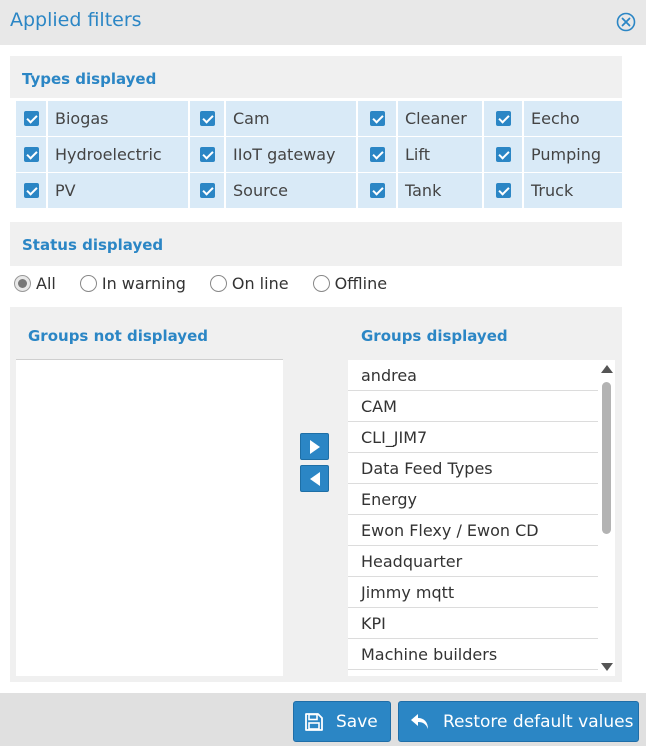 The image size is (646, 746). I want to click on list-item: Jimmy mqtt, so click(473, 592).